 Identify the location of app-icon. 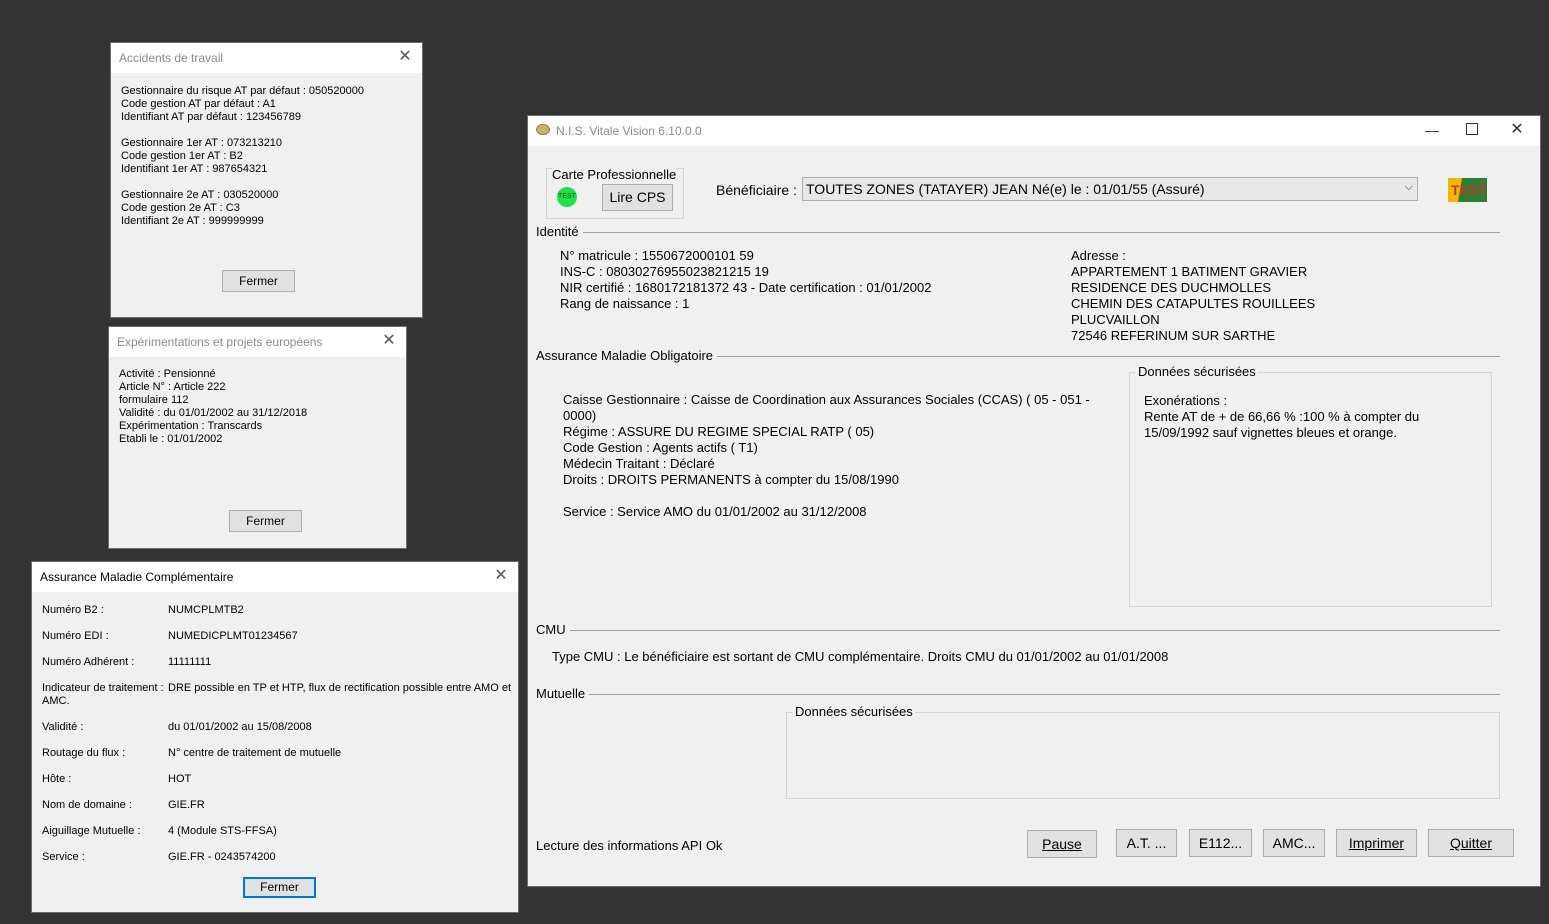
(543, 129).